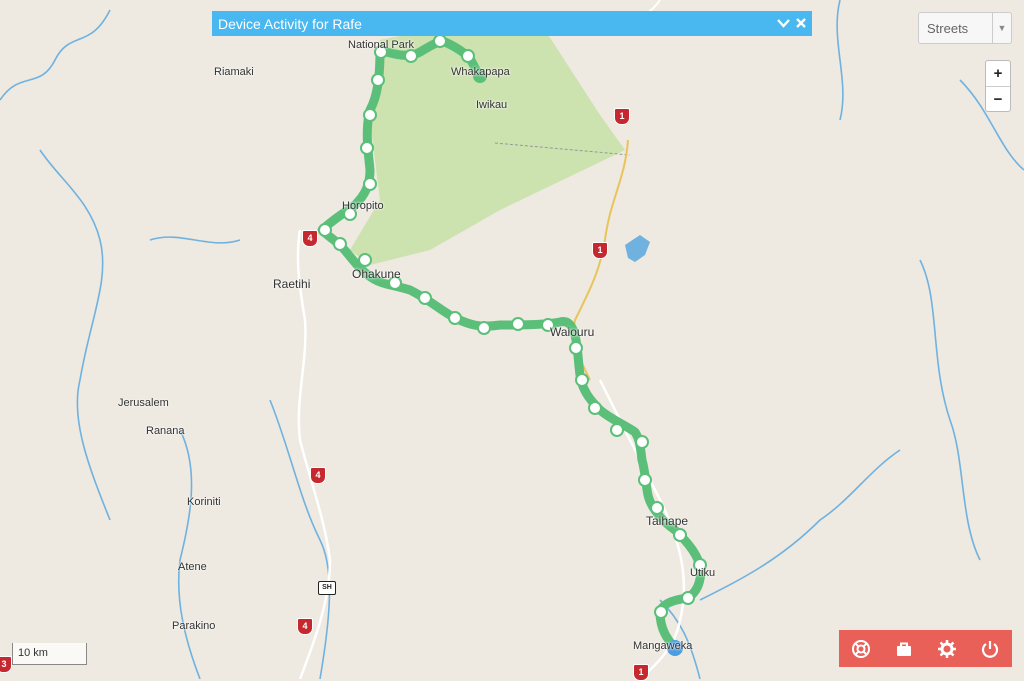 The height and width of the screenshot is (681, 1024). I want to click on place-atene: Atene, so click(192, 567).